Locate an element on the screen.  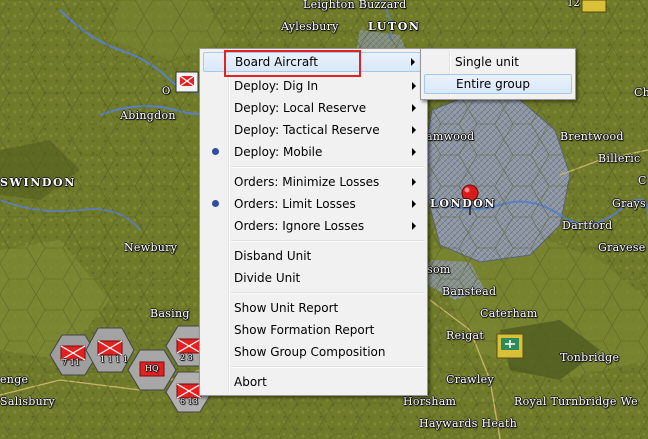
menu-item-label: Orders: Limit Losses is located at coordinates (295, 204).